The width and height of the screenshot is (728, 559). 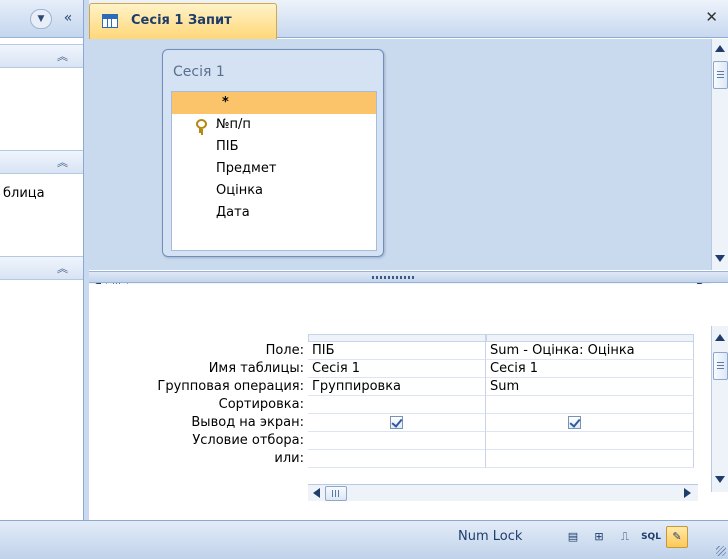 I want to click on row-label-sort: Сортировка:, so click(x=261, y=404).